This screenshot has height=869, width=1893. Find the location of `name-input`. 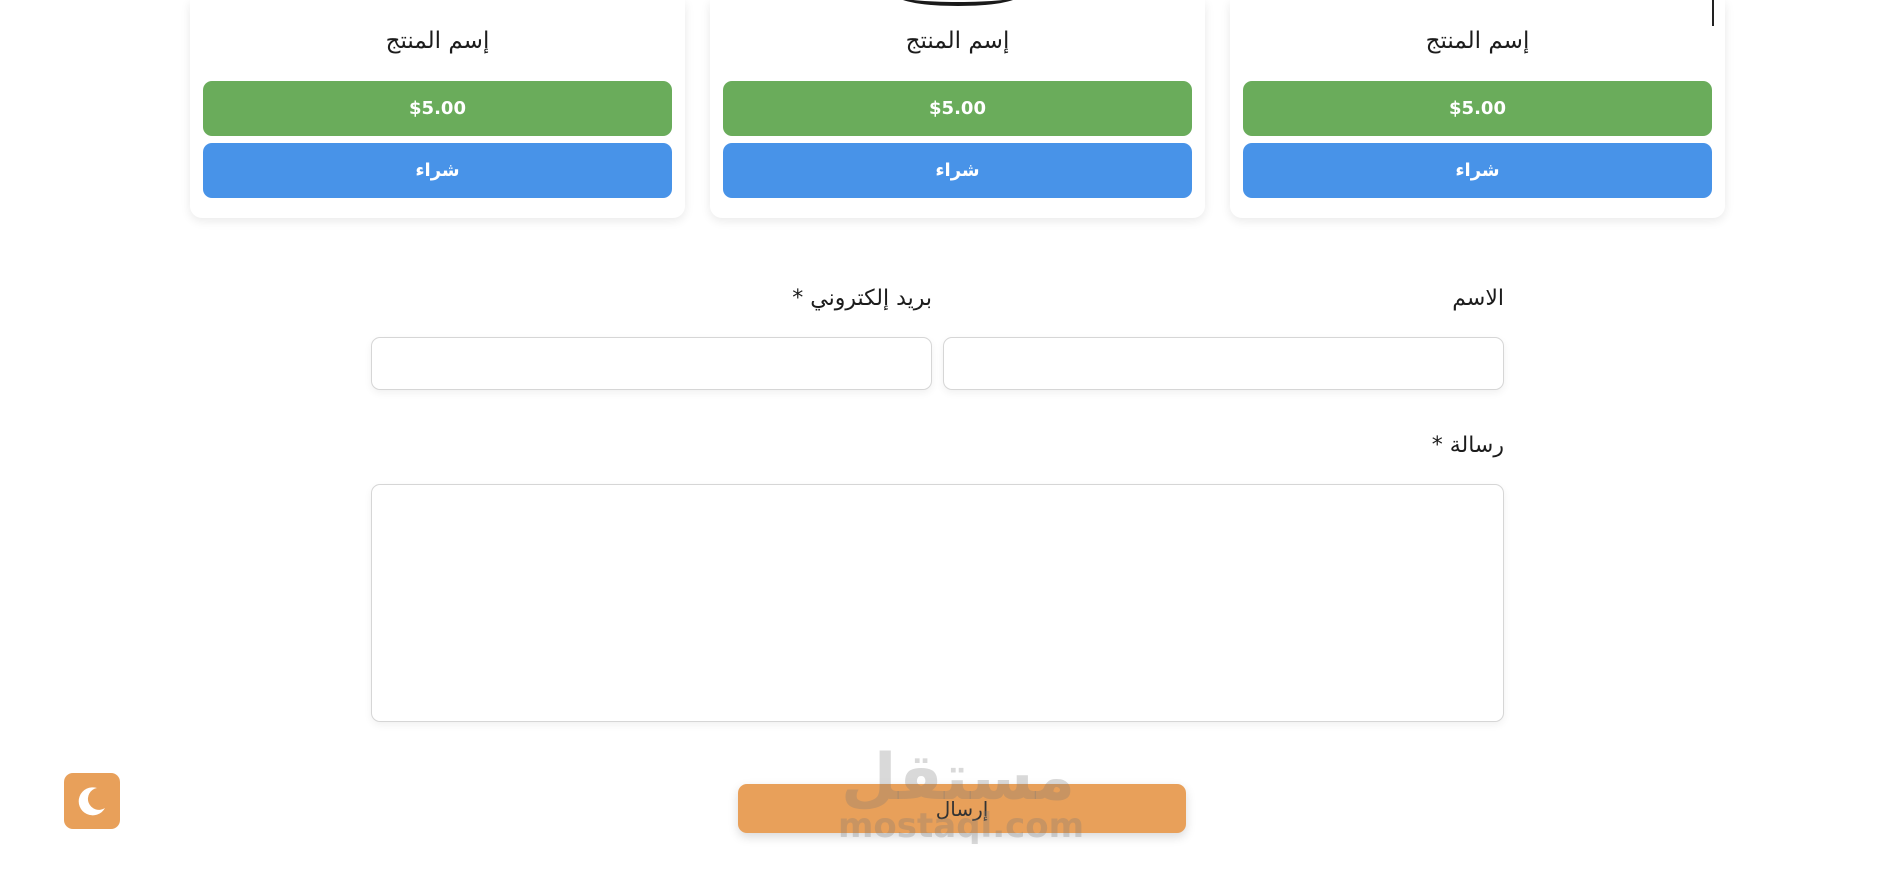

name-input is located at coordinates (1223, 363).